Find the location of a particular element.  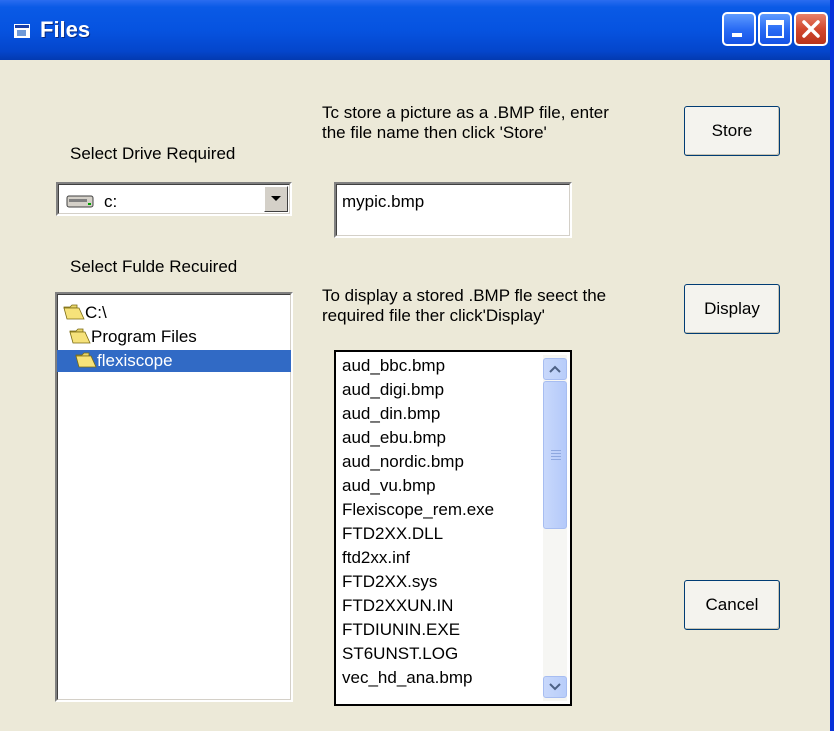

filename-input: mypic.bmp is located at coordinates (453, 210).